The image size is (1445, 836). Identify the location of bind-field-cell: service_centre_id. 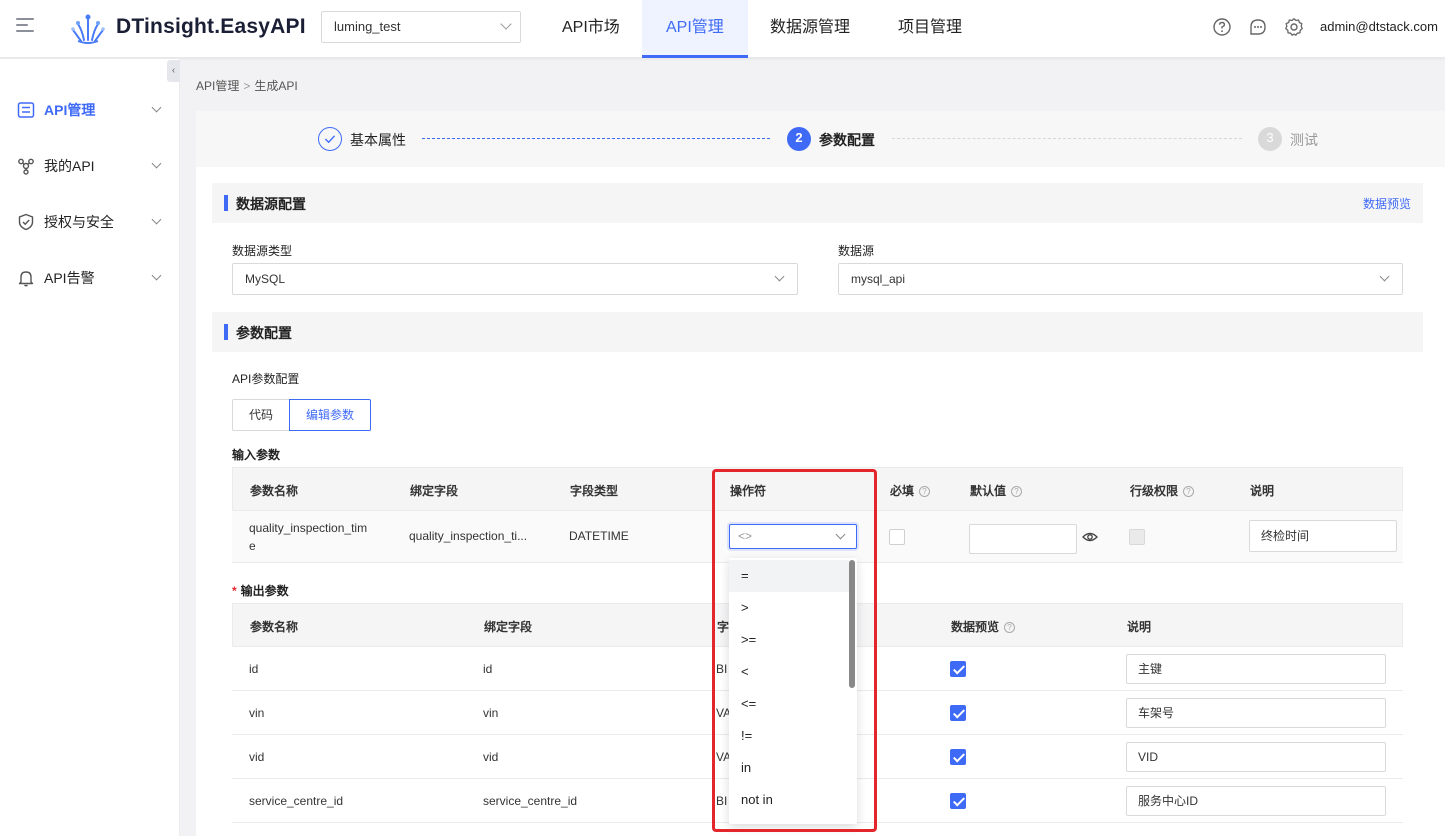
(530, 801).